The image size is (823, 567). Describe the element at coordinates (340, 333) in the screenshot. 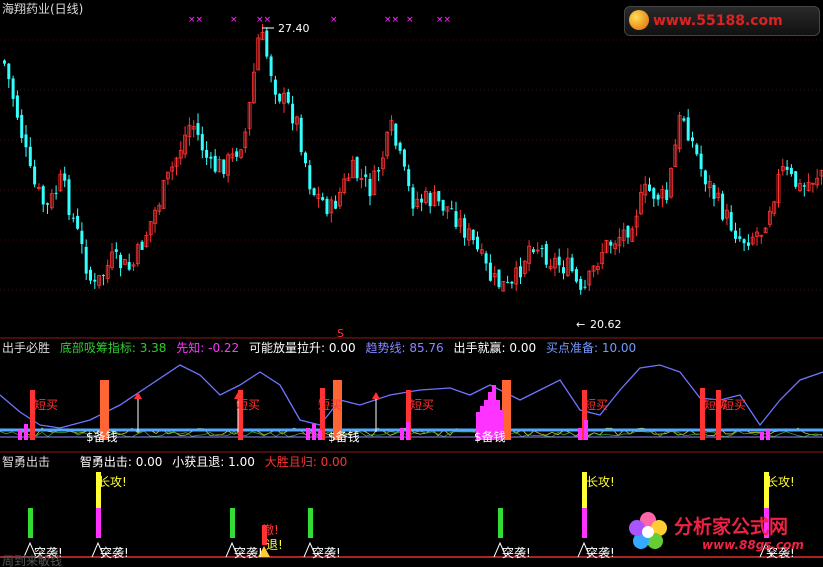

I see `signal-marker: S` at that location.